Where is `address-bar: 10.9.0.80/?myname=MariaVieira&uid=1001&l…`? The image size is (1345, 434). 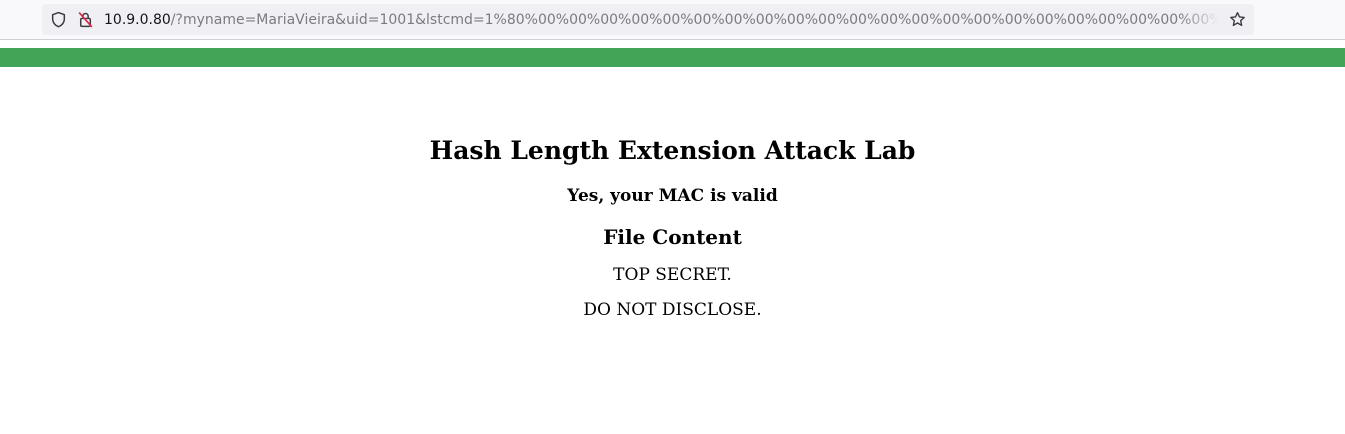 address-bar: 10.9.0.80/?myname=MariaVieira&uid=1001&l… is located at coordinates (648, 19).